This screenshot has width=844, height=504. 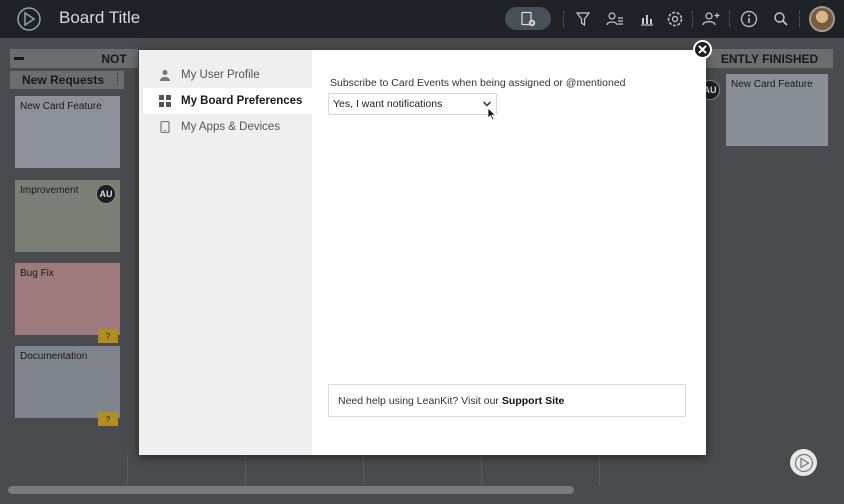 I want to click on add-card-icon, so click(x=528, y=18).